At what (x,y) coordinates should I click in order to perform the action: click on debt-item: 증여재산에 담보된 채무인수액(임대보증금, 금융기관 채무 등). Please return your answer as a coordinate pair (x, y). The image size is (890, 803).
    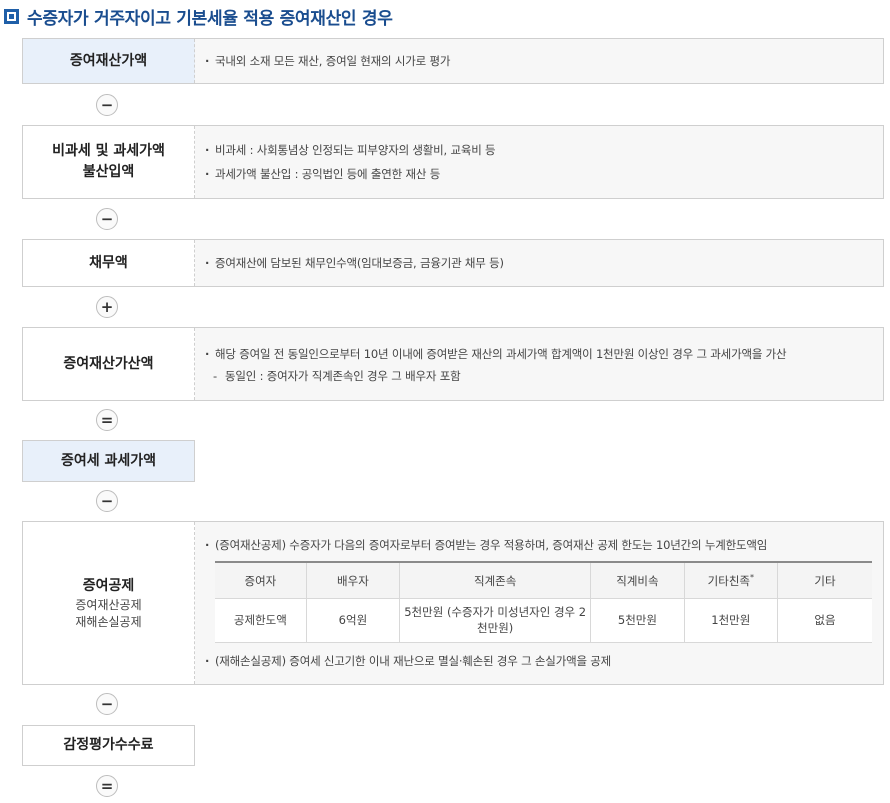
    Looking at the image, I should click on (544, 263).